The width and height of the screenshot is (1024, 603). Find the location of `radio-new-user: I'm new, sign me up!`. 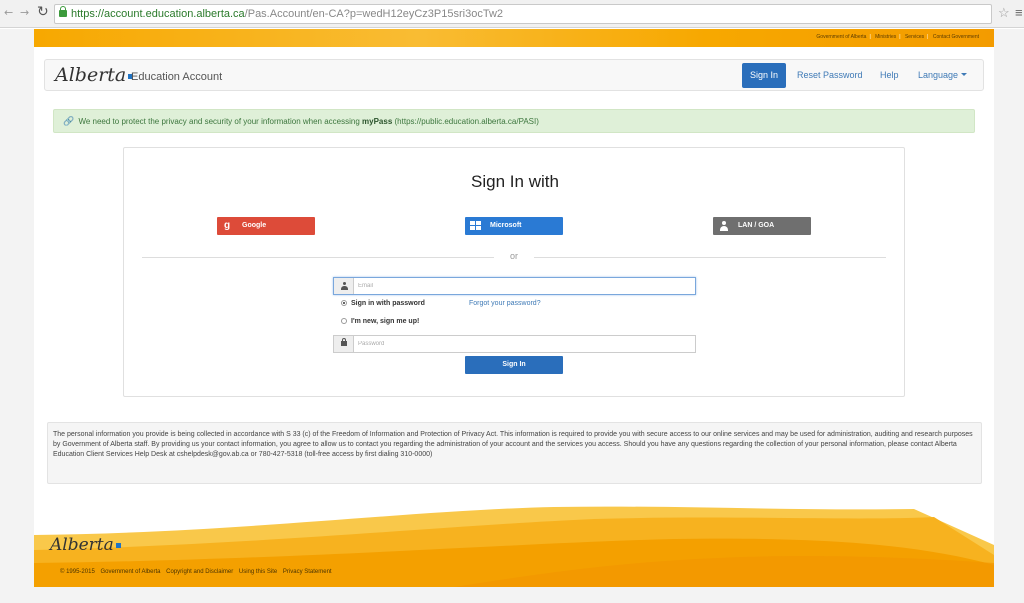

radio-new-user: I'm new, sign me up! is located at coordinates (380, 321).